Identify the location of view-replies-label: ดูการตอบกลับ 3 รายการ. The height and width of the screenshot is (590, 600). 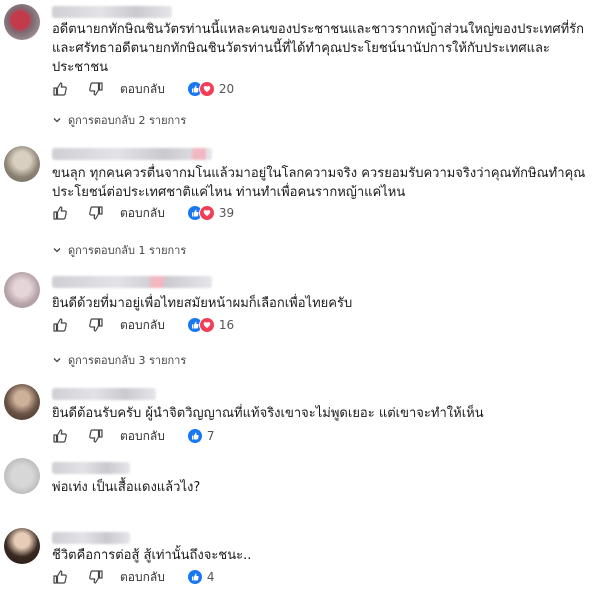
(127, 360).